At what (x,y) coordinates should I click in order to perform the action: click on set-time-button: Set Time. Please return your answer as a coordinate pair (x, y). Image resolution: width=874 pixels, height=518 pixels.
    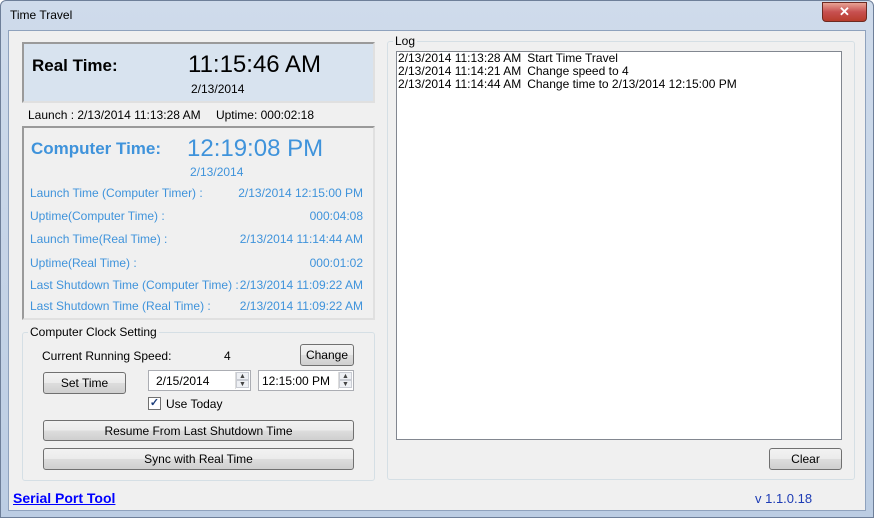
    Looking at the image, I should click on (84, 383).